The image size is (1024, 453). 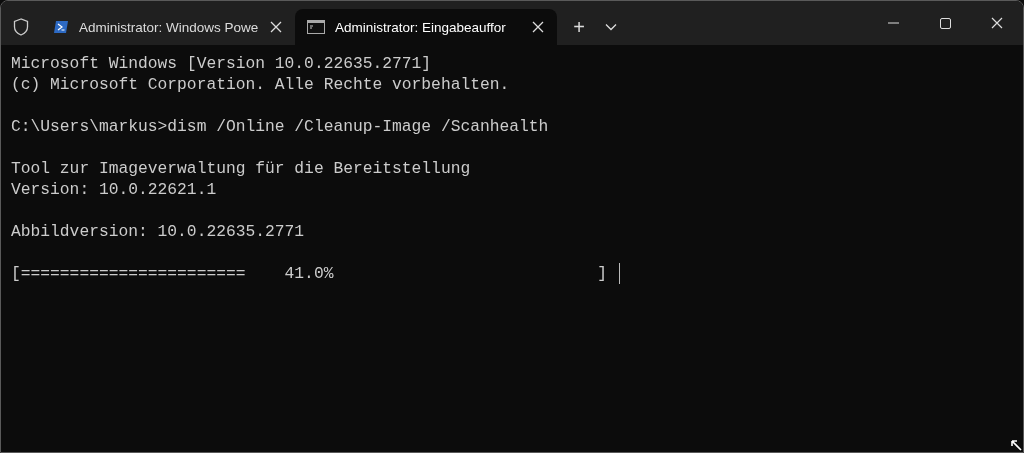 What do you see at coordinates (280, 126) in the screenshot?
I see `terminal-line: C:\Users\markus>dism /Online /Cleanup-Image /Scanhealth` at bounding box center [280, 126].